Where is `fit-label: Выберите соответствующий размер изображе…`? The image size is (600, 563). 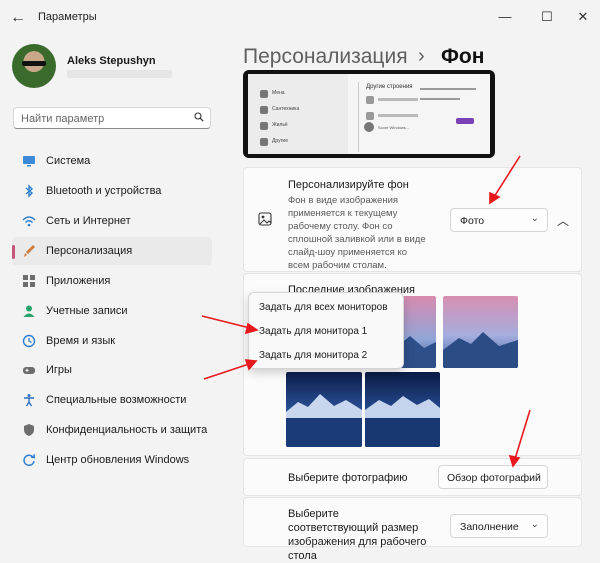
fit-label: Выберите соответствующий размер изображе… is located at coordinates (357, 535).